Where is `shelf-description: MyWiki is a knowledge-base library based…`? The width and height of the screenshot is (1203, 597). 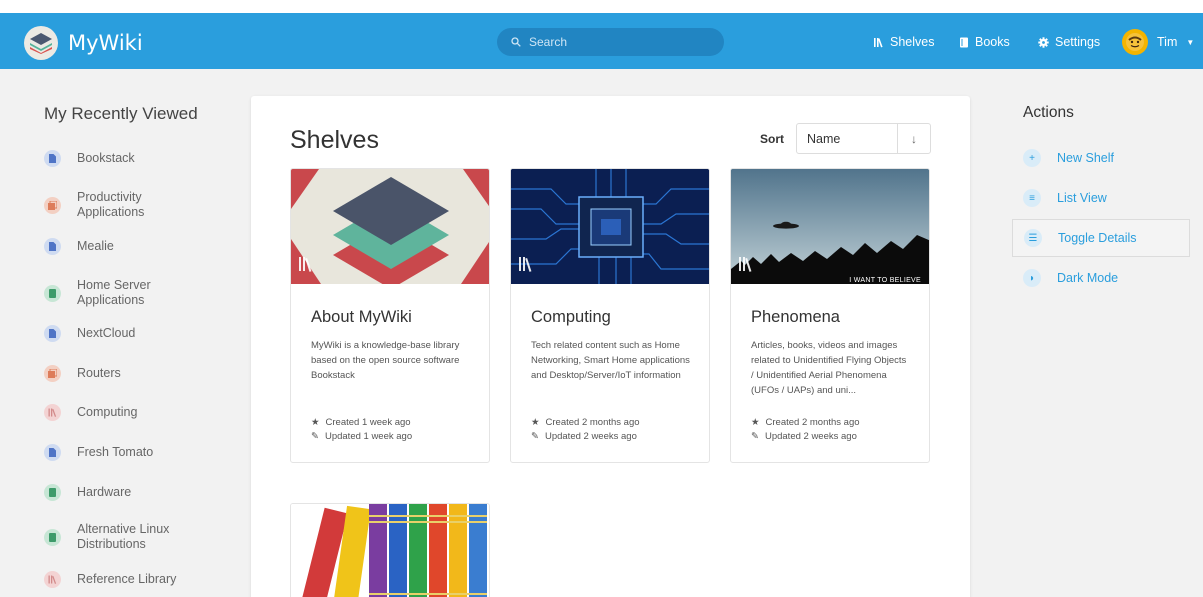
shelf-description: MyWiki is a knowledge-base library based… is located at coordinates (385, 360).